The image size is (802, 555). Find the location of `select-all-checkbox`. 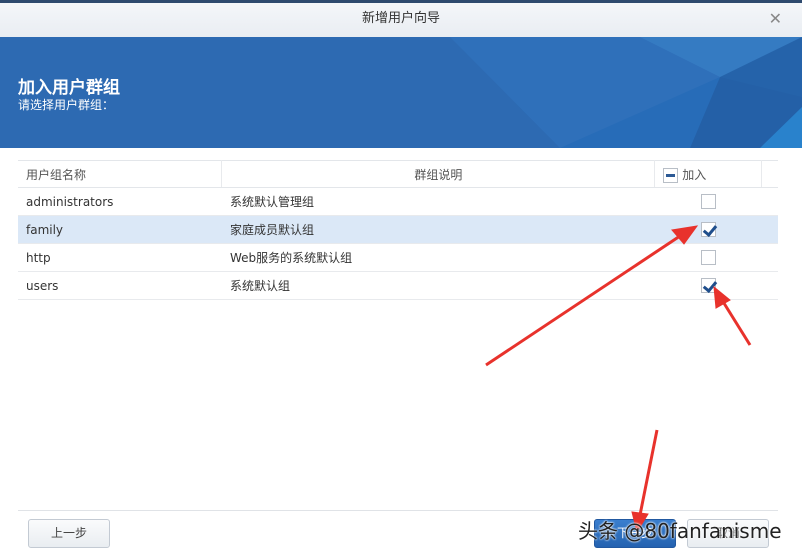

select-all-checkbox is located at coordinates (671, 175).